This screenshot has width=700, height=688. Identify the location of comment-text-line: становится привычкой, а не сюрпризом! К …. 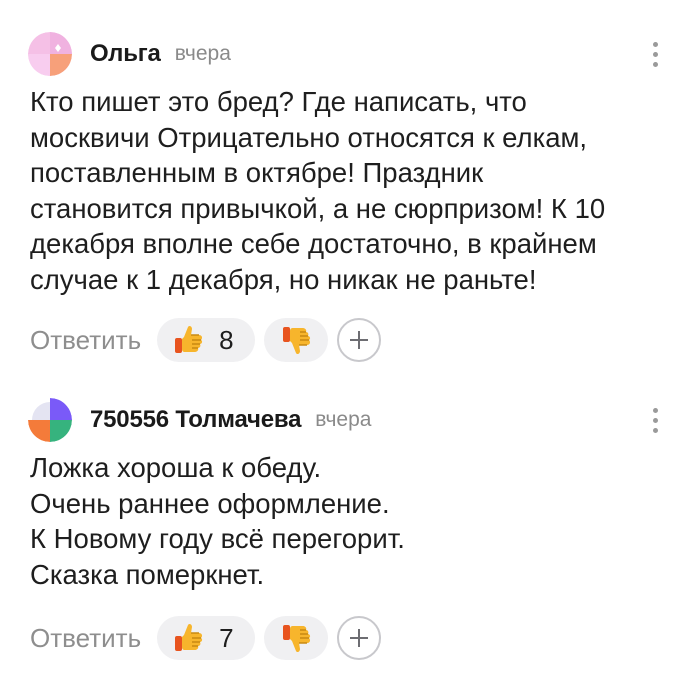
(318, 208).